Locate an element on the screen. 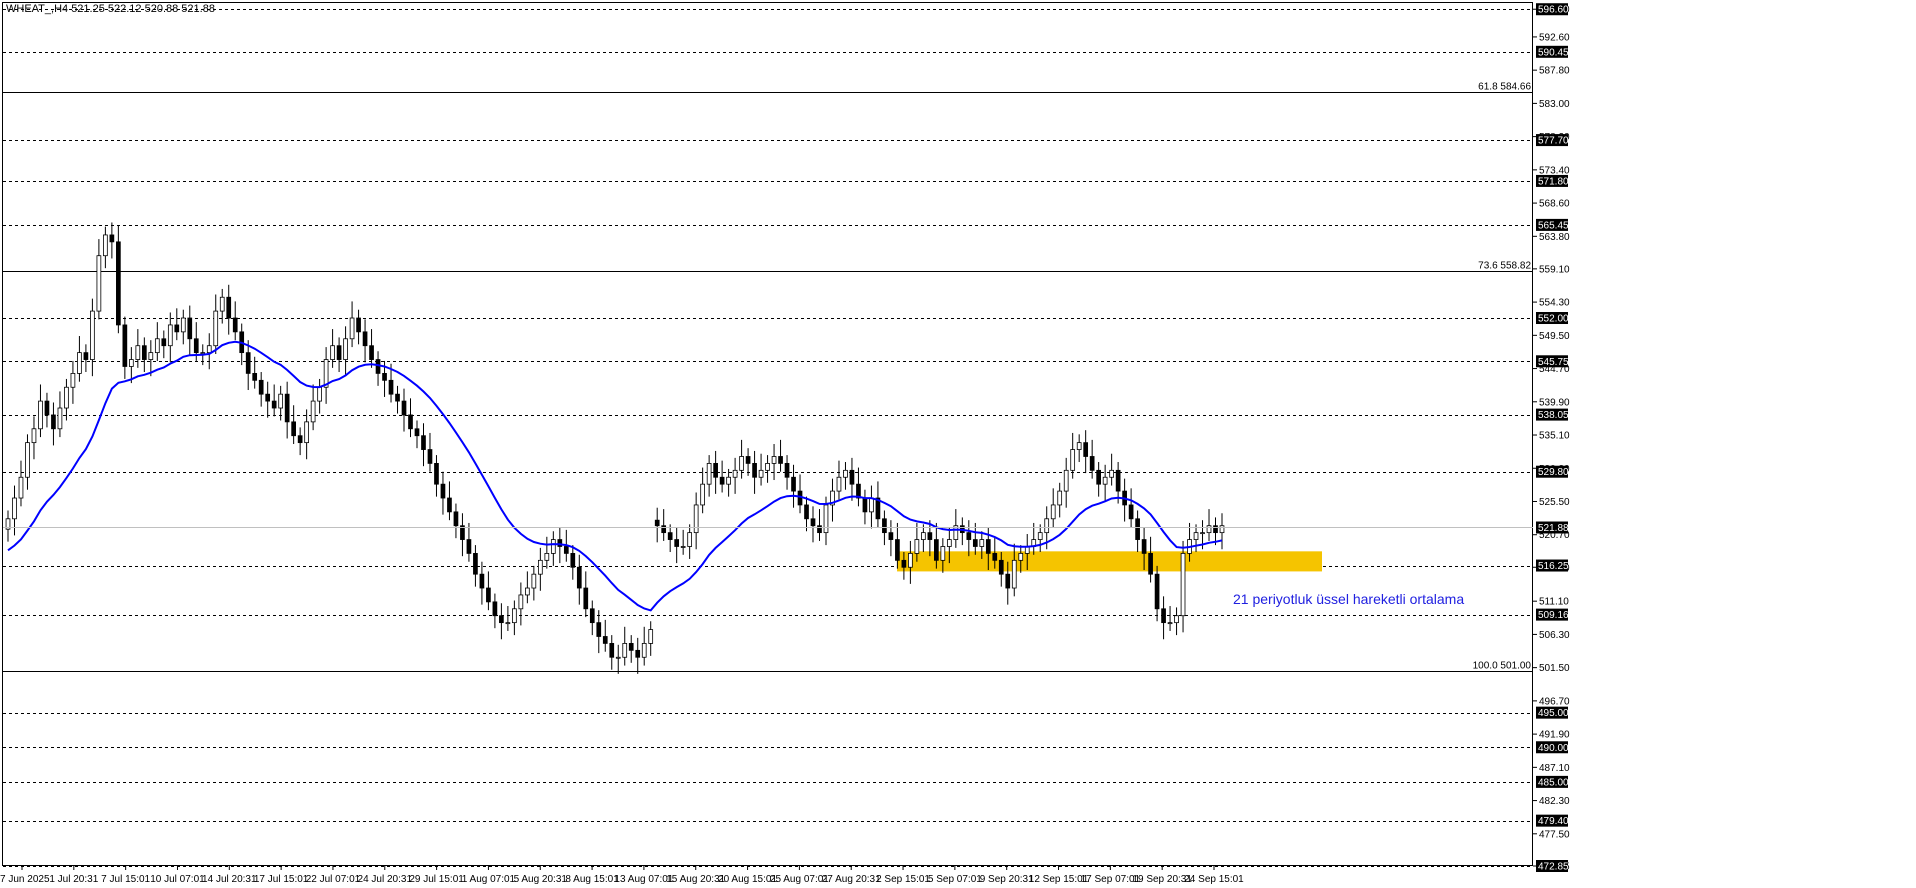  level-label-12: 490.00 is located at coordinates (1553, 748).